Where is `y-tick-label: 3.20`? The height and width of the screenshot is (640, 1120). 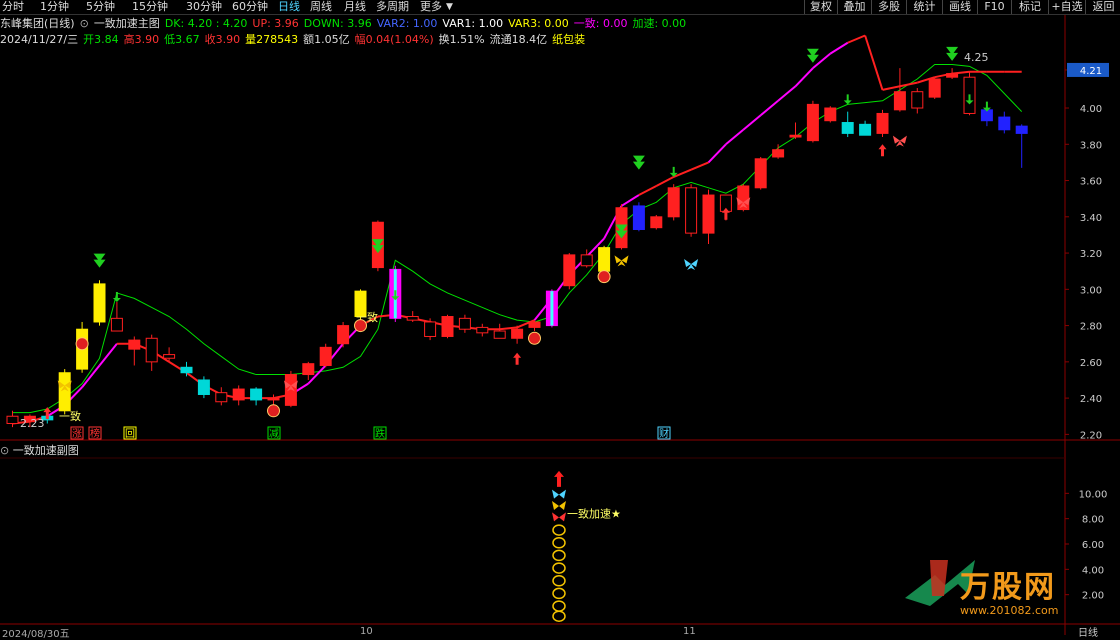
y-tick-label: 3.20 is located at coordinates (1091, 254).